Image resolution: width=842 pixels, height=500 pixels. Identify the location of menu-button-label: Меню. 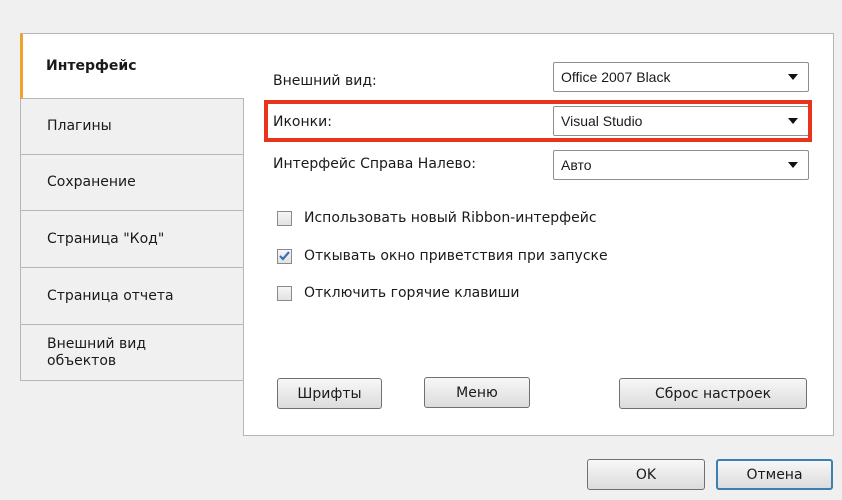
(477, 392).